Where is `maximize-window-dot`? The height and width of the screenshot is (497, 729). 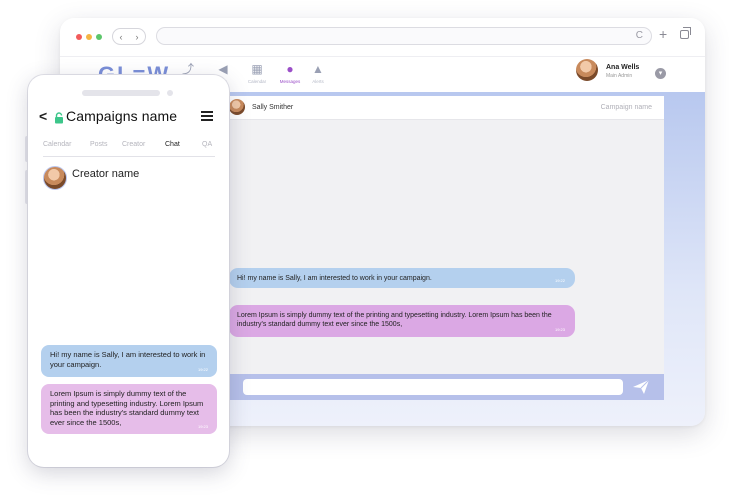 maximize-window-dot is located at coordinates (99, 37).